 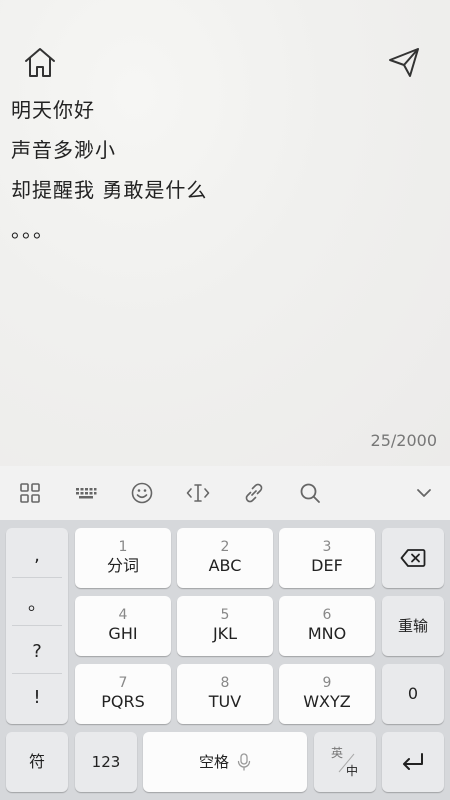 I want to click on key-label: WXYZ, so click(x=327, y=701).